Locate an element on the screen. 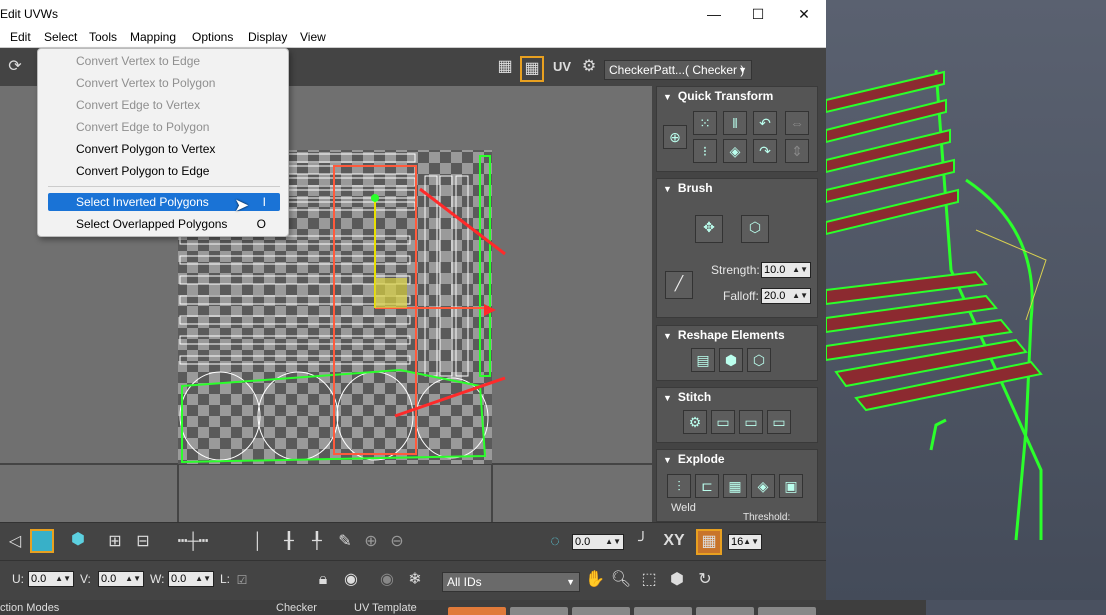 The image size is (1106, 615). align-to-edge-icon: ⁝ is located at coordinates (705, 151).